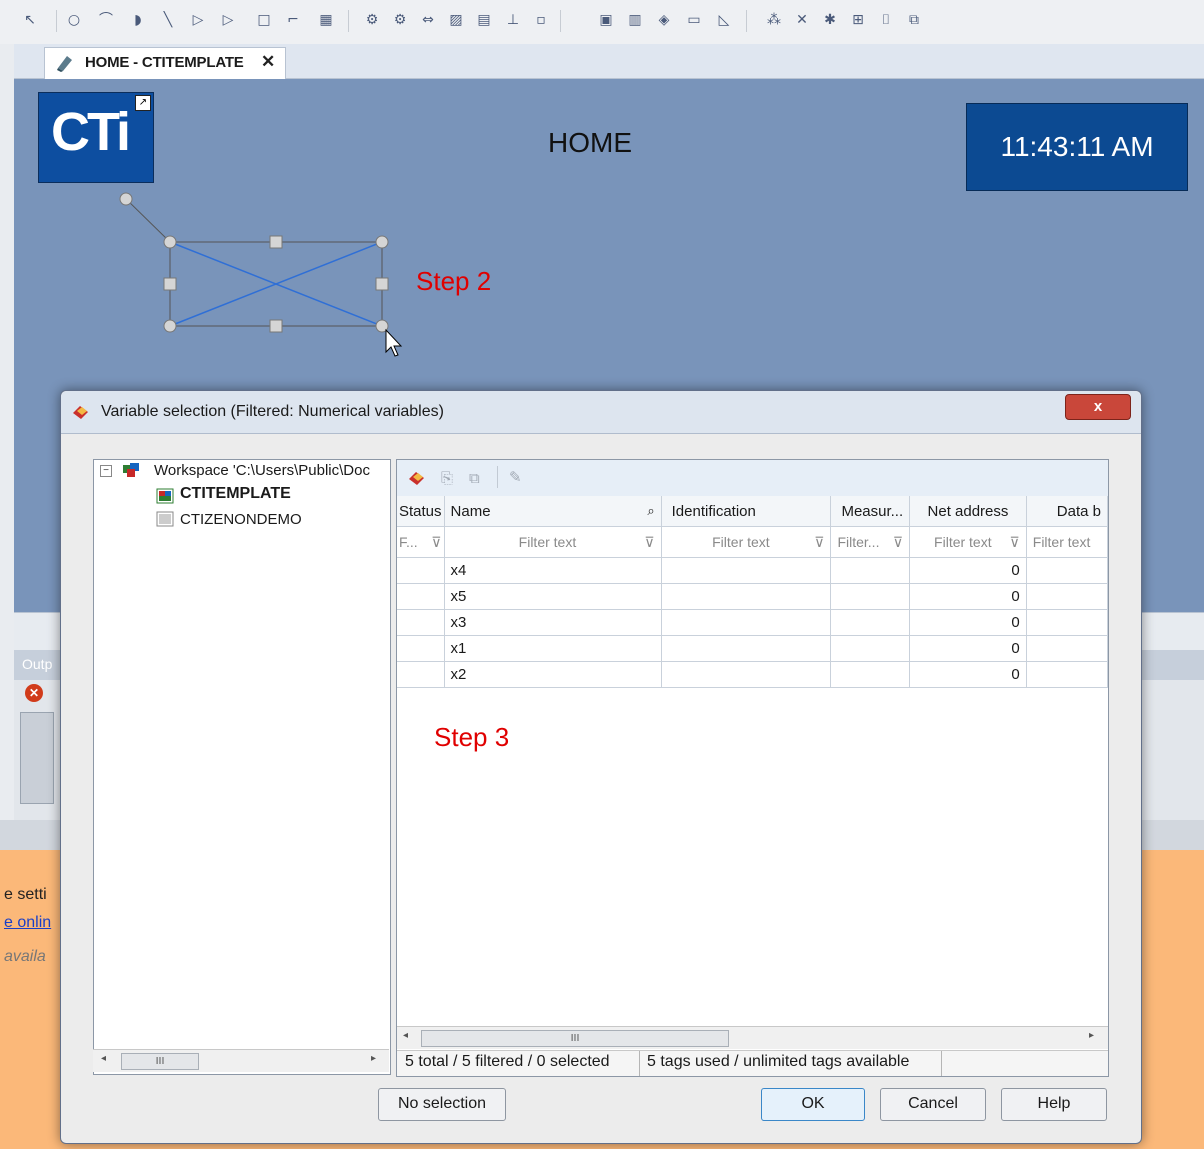 The width and height of the screenshot is (1204, 1149). Describe the element at coordinates (650, 511) in the screenshot. I see `find-icon: ⌕` at that location.